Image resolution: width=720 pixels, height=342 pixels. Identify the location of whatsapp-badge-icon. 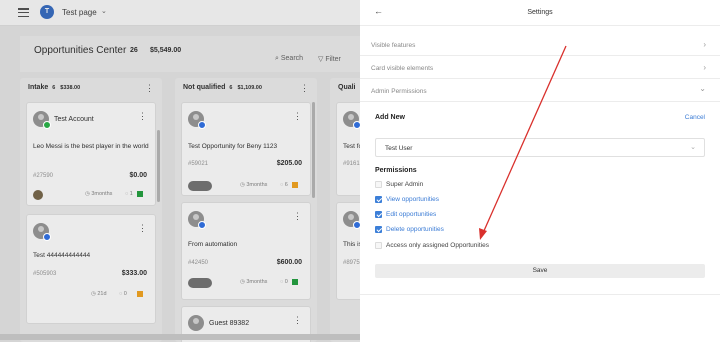
(47, 125).